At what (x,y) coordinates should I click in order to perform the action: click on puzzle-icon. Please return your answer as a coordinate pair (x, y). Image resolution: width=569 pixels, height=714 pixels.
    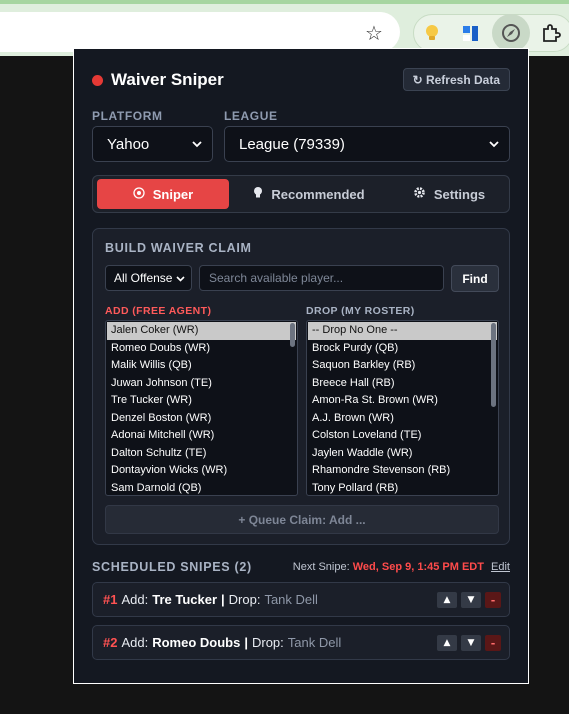
    Looking at the image, I should click on (551, 33).